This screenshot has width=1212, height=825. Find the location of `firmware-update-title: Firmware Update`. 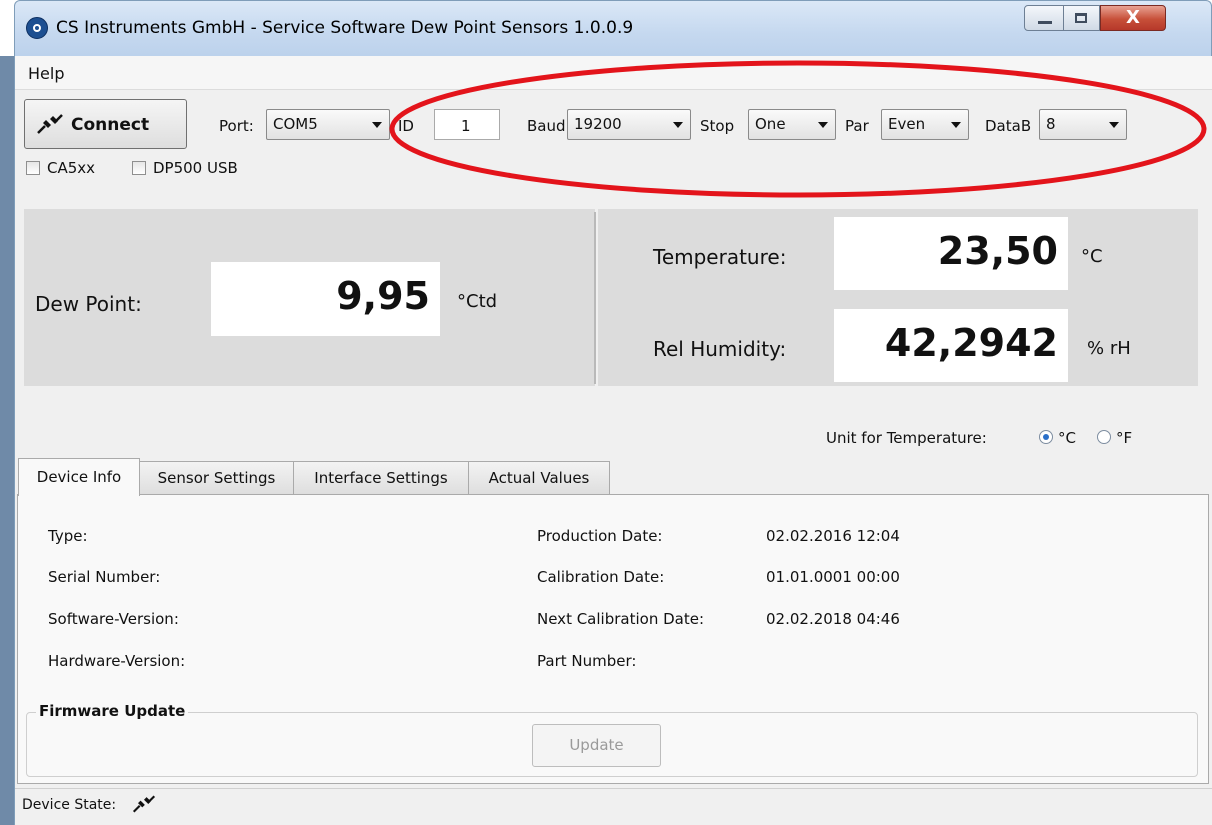

firmware-update-title: Firmware Update is located at coordinates (112, 711).